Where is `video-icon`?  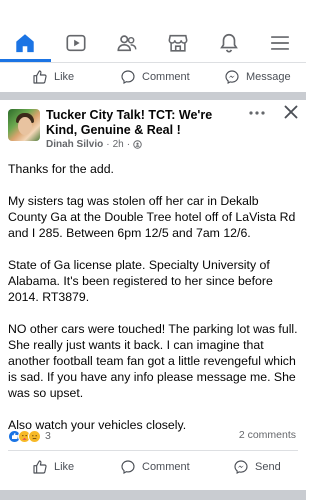
video-icon is located at coordinates (76, 43).